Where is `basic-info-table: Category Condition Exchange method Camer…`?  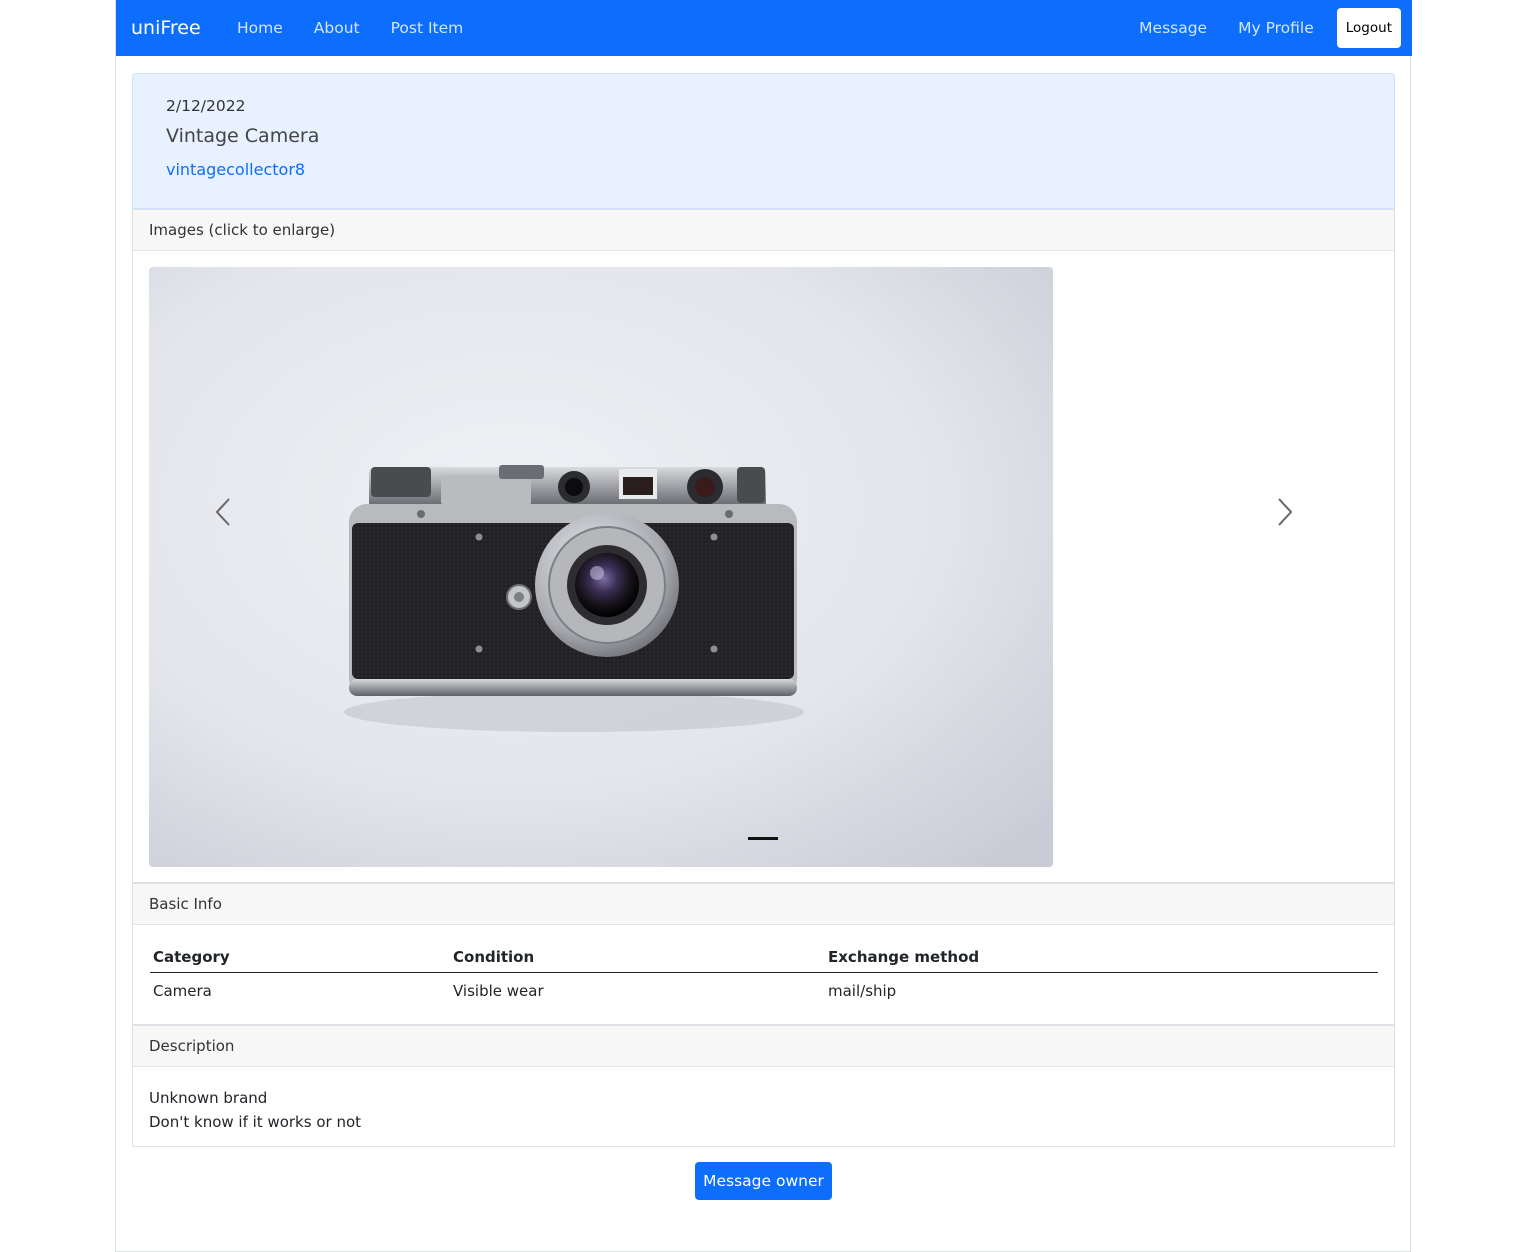 basic-info-table: Category Condition Exchange method Camer… is located at coordinates (764, 975).